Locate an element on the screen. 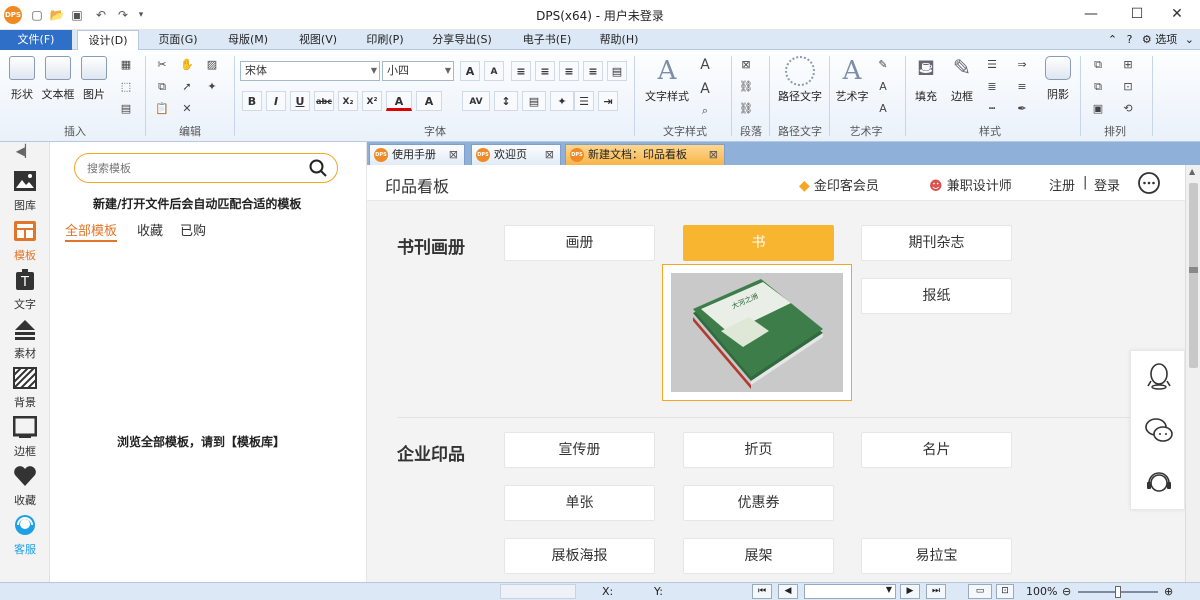  category-business-card: 名片 is located at coordinates (936, 450).